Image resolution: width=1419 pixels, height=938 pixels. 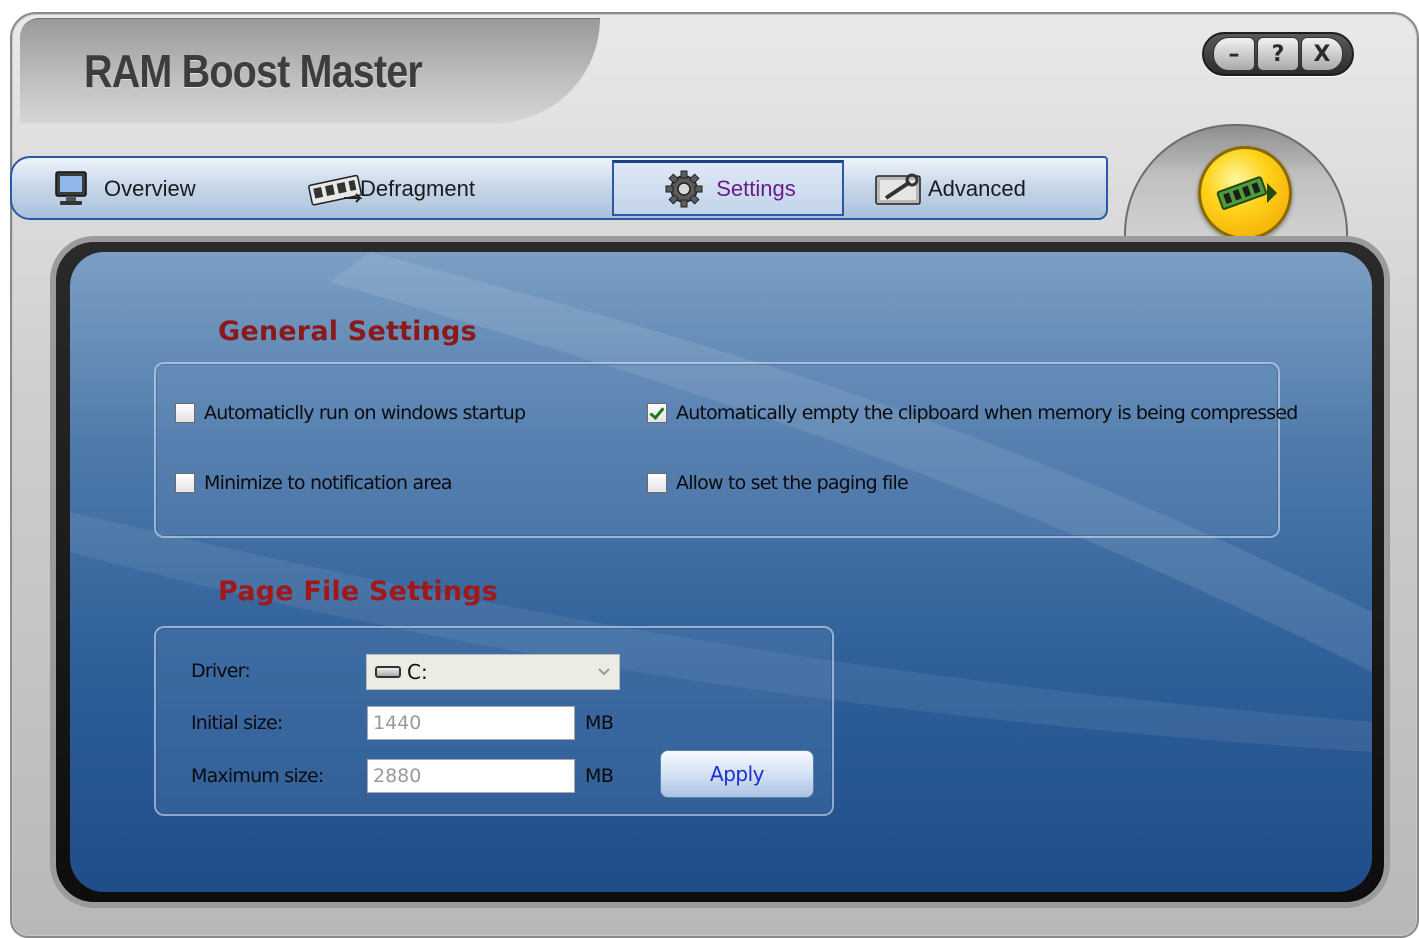 What do you see at coordinates (417, 188) in the screenshot?
I see `tab-defragment-label: Defragment` at bounding box center [417, 188].